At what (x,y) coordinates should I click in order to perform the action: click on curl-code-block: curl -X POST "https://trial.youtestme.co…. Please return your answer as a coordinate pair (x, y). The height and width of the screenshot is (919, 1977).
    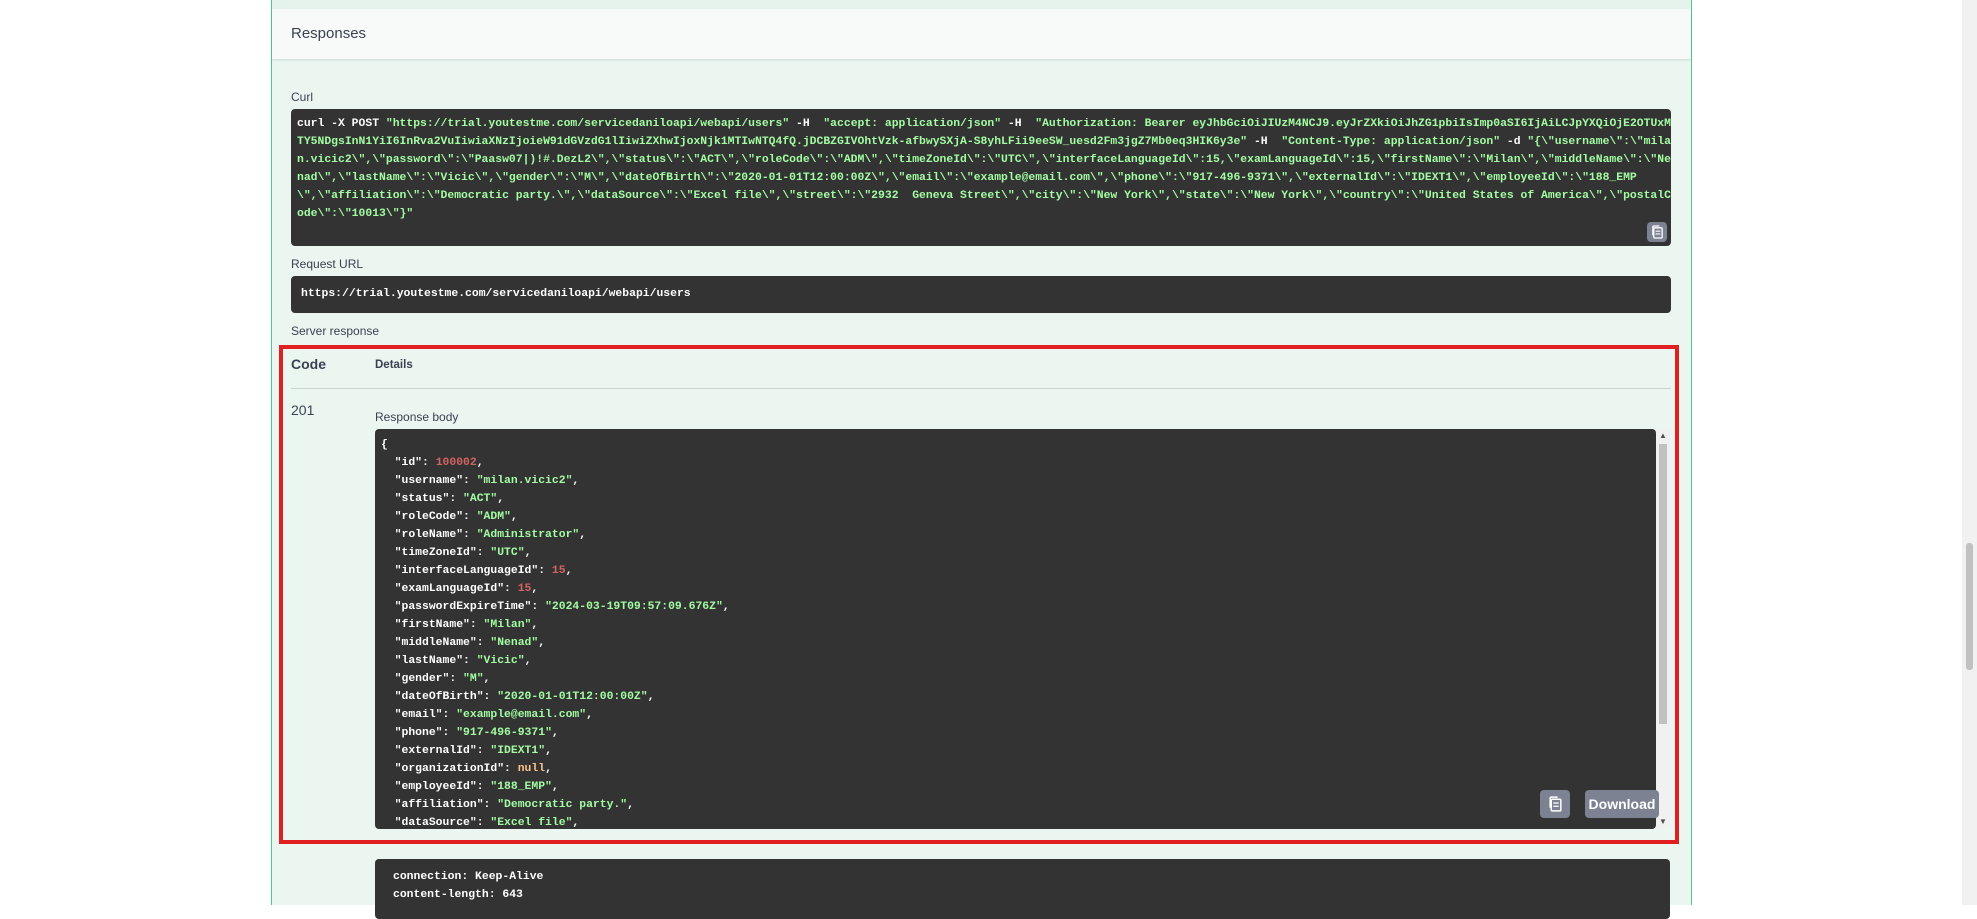
    Looking at the image, I should click on (981, 177).